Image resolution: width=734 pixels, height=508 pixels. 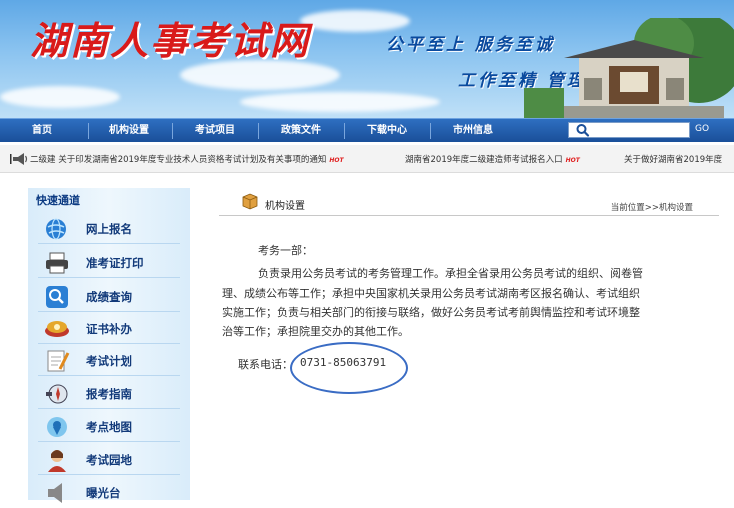 I want to click on ticker-link: 湖南省2019年度二级建造师考试报名入口 HOT, so click(x=492, y=159).